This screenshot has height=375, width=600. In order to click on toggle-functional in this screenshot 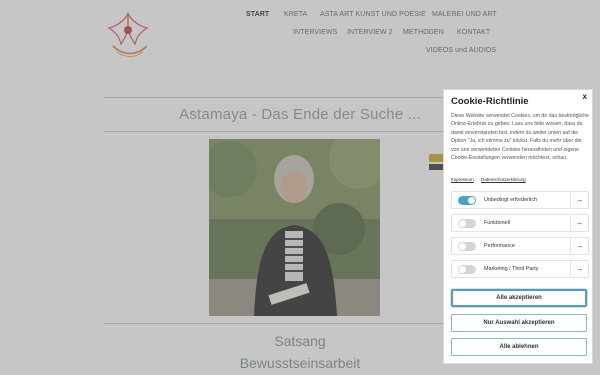, I will do `click(467, 223)`.